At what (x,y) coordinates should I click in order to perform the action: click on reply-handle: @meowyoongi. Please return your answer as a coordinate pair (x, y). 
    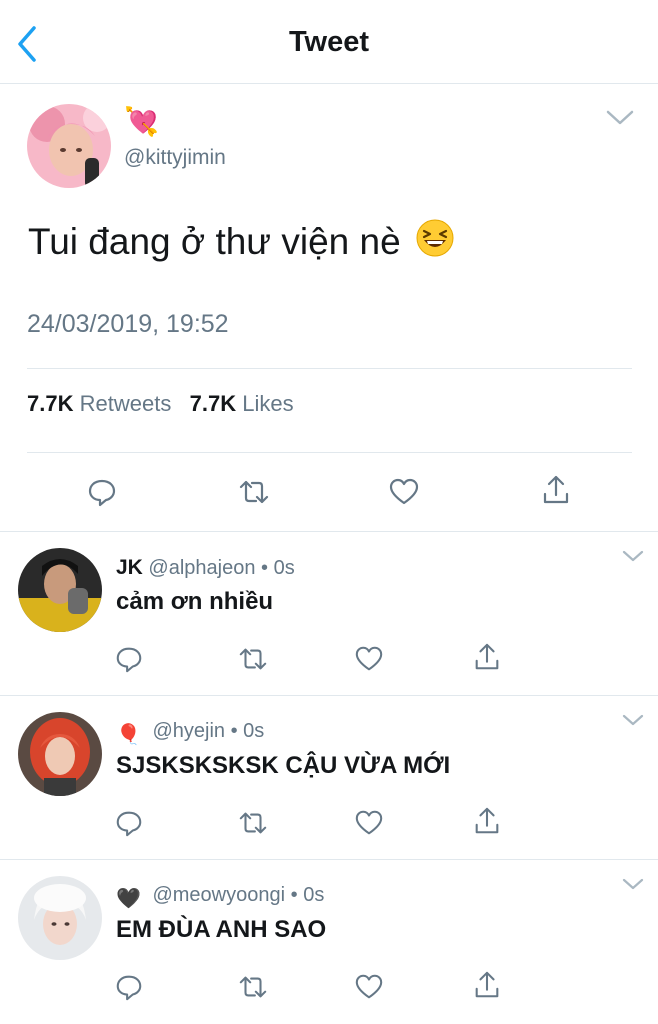
    Looking at the image, I should click on (218, 895).